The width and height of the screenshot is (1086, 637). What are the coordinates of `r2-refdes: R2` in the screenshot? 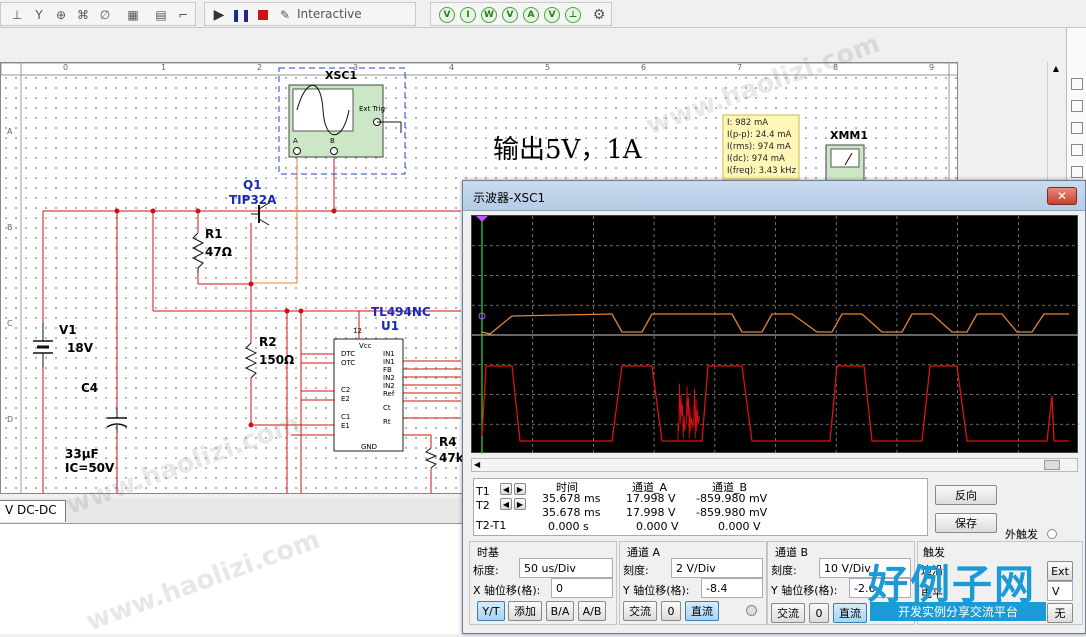 It's located at (268, 342).